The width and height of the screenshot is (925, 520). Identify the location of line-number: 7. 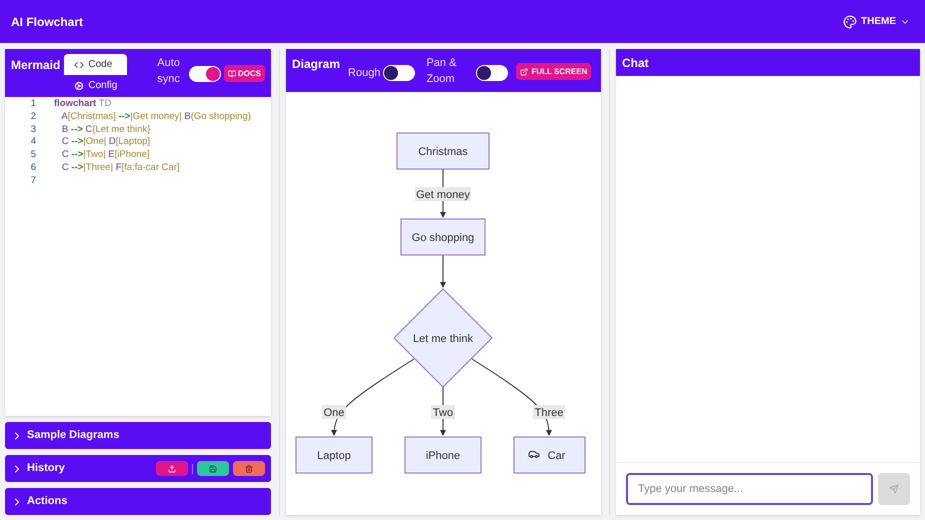
(33, 181).